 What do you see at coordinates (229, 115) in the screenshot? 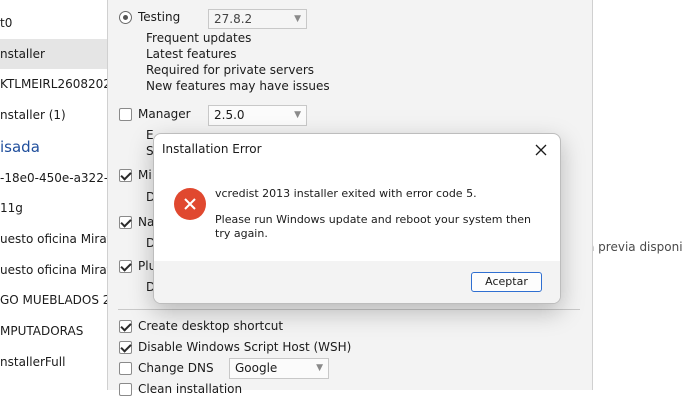
I see `manager-version-value: 2.5.0` at bounding box center [229, 115].